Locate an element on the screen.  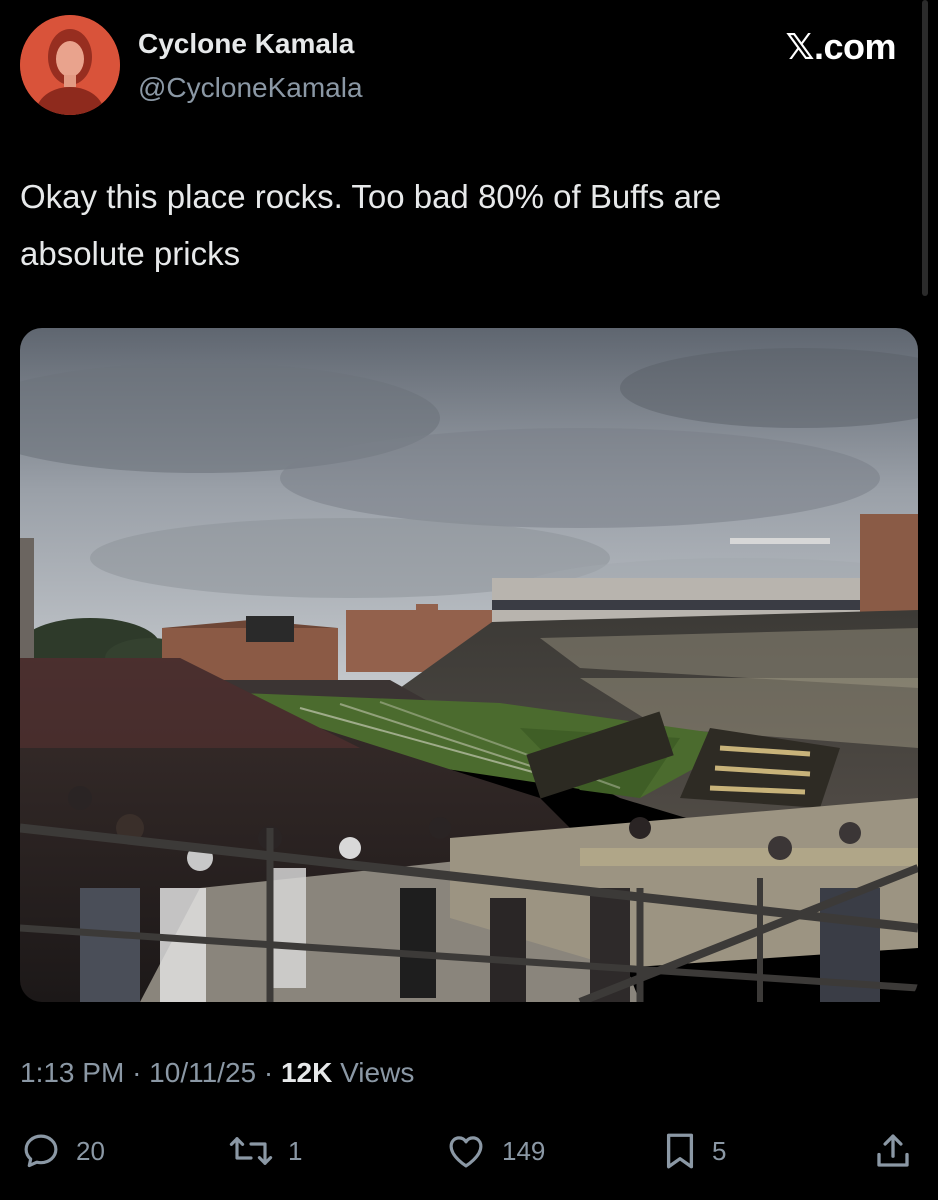
bookmark-count: 5 is located at coordinates (719, 1150).